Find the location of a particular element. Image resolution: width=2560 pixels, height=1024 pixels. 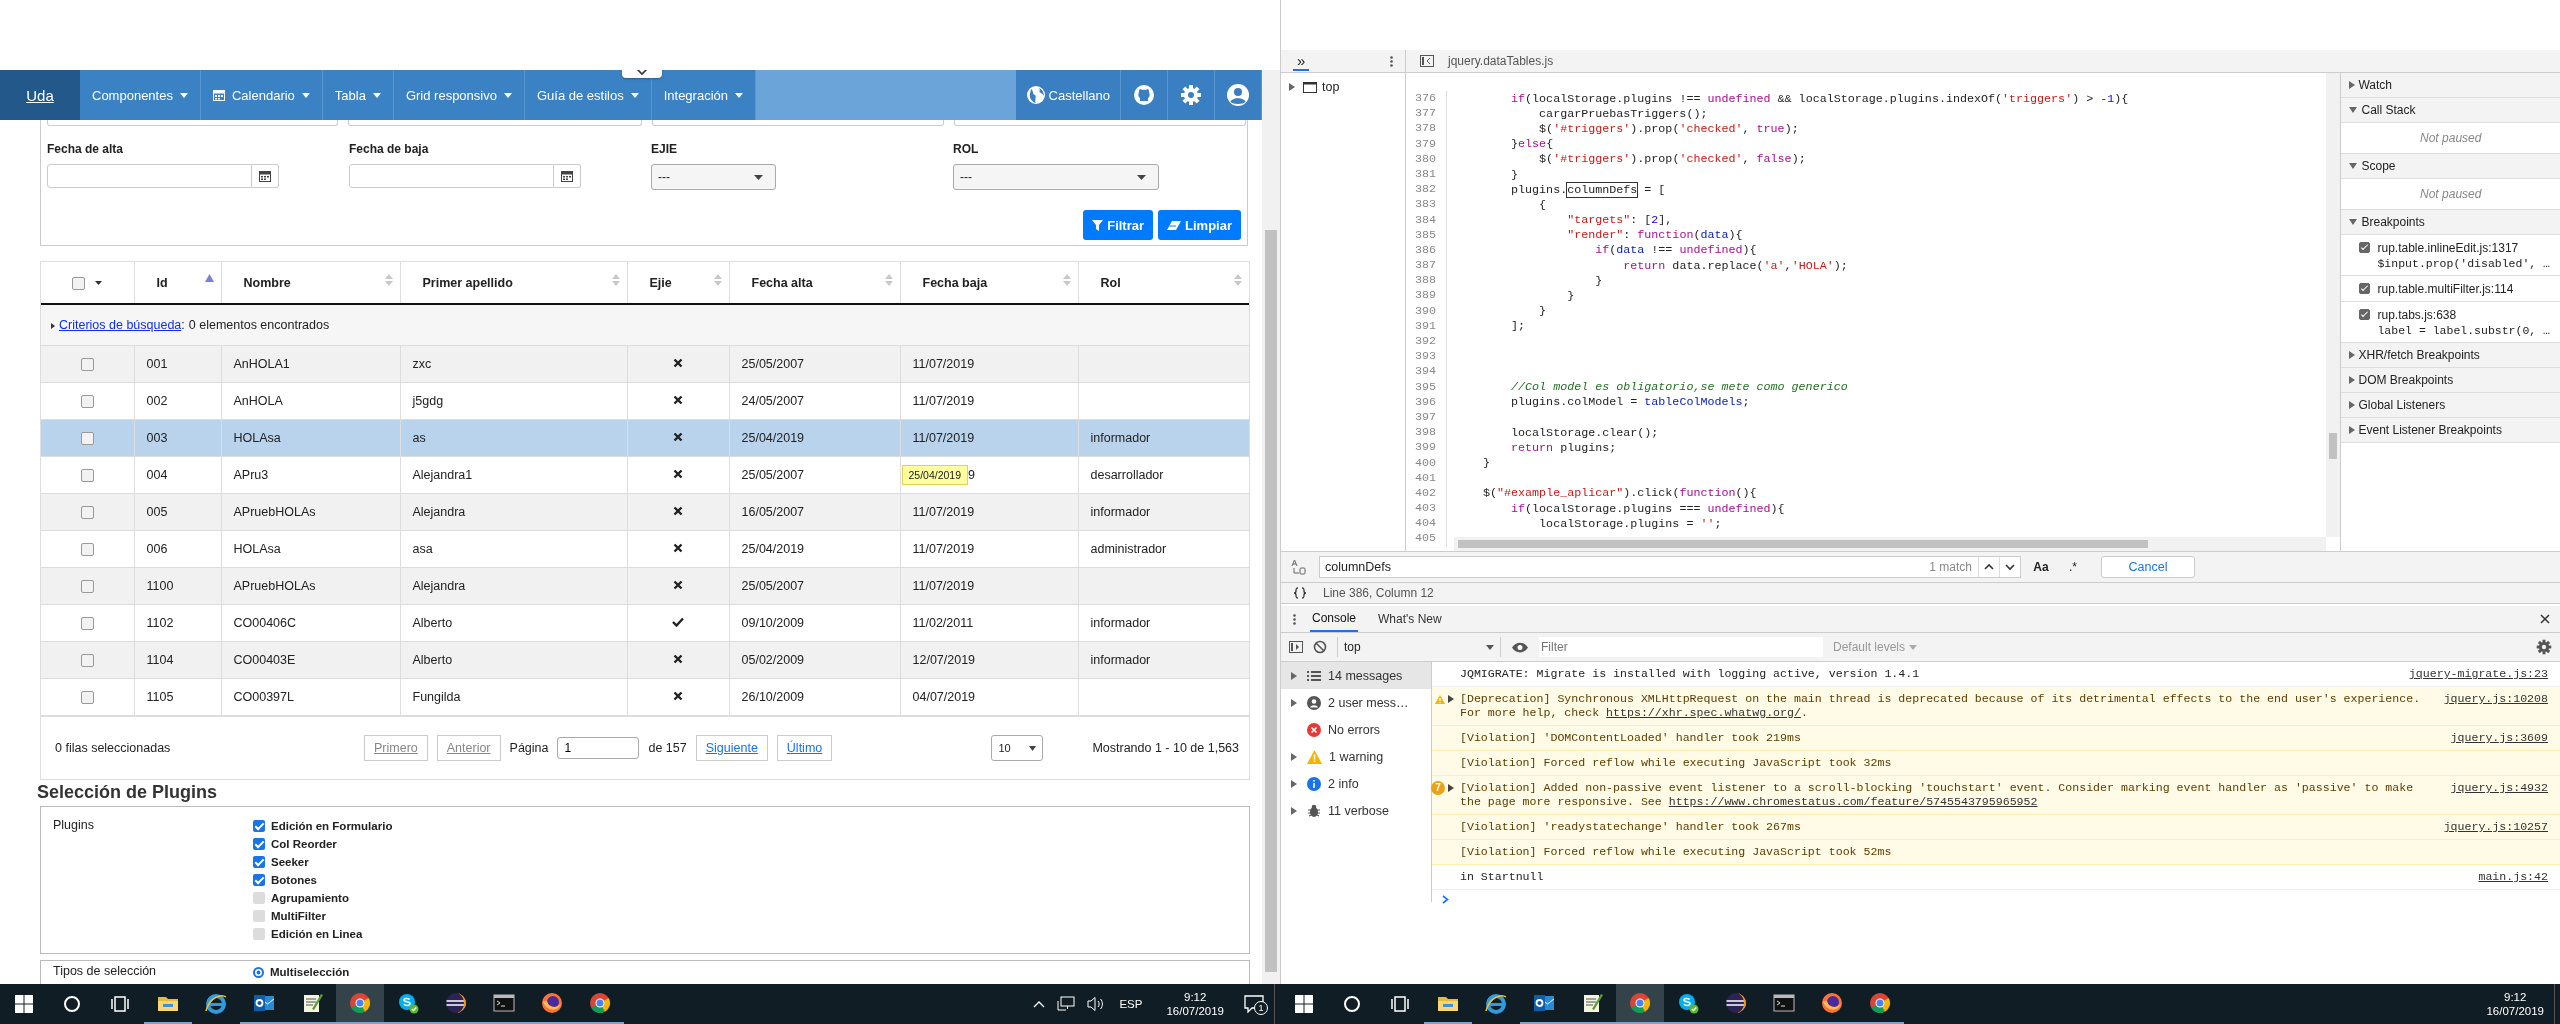

table-row: 004 APru3 Alejandra1 25/05/2007 25/04/2019 9 desarrollador is located at coordinates (645, 475).